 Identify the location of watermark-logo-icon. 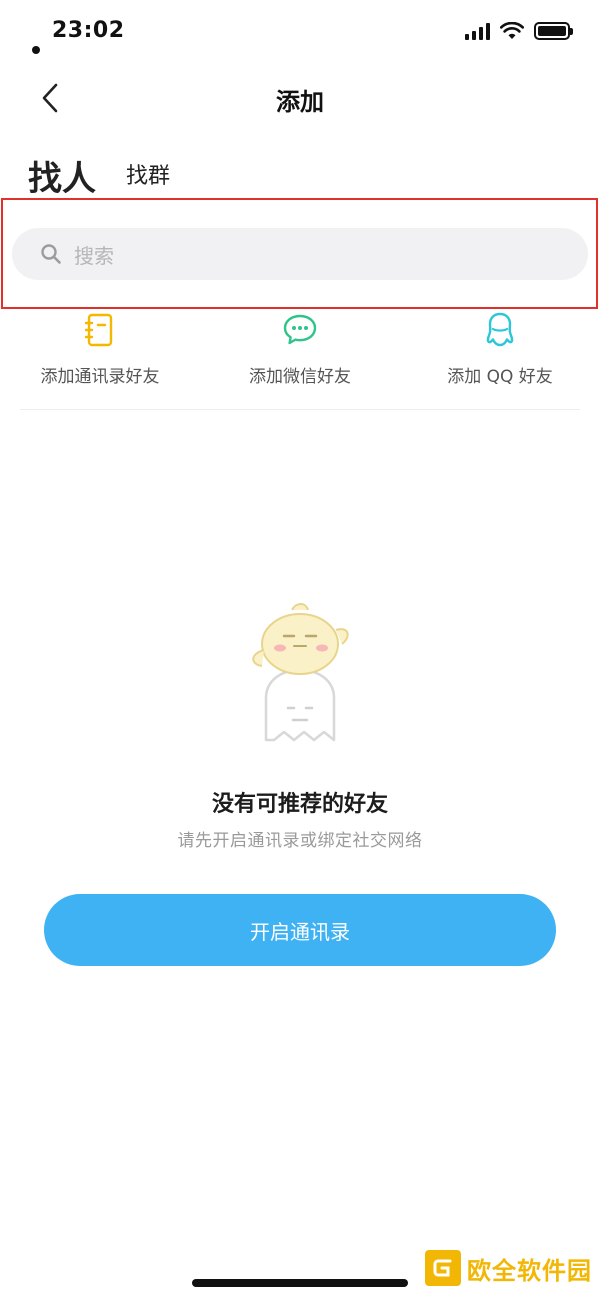
(443, 1268).